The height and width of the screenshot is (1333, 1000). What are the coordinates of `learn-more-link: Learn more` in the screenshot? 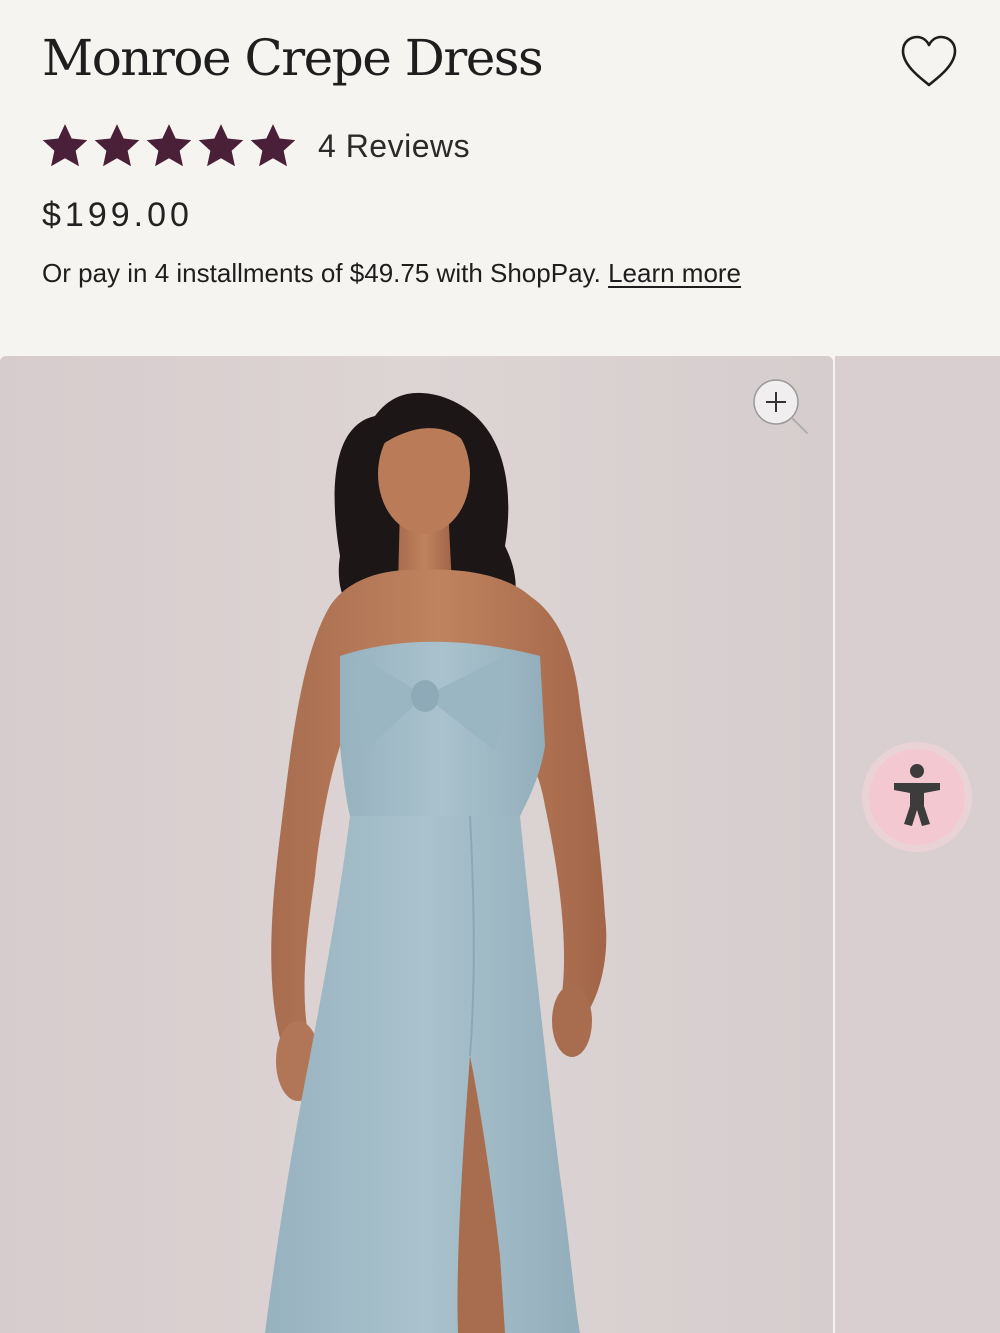 It's located at (674, 273).